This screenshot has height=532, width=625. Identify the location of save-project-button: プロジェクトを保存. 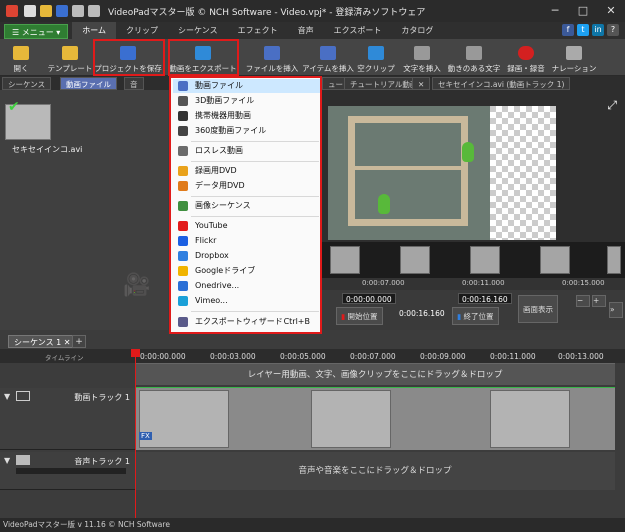
(128, 57).